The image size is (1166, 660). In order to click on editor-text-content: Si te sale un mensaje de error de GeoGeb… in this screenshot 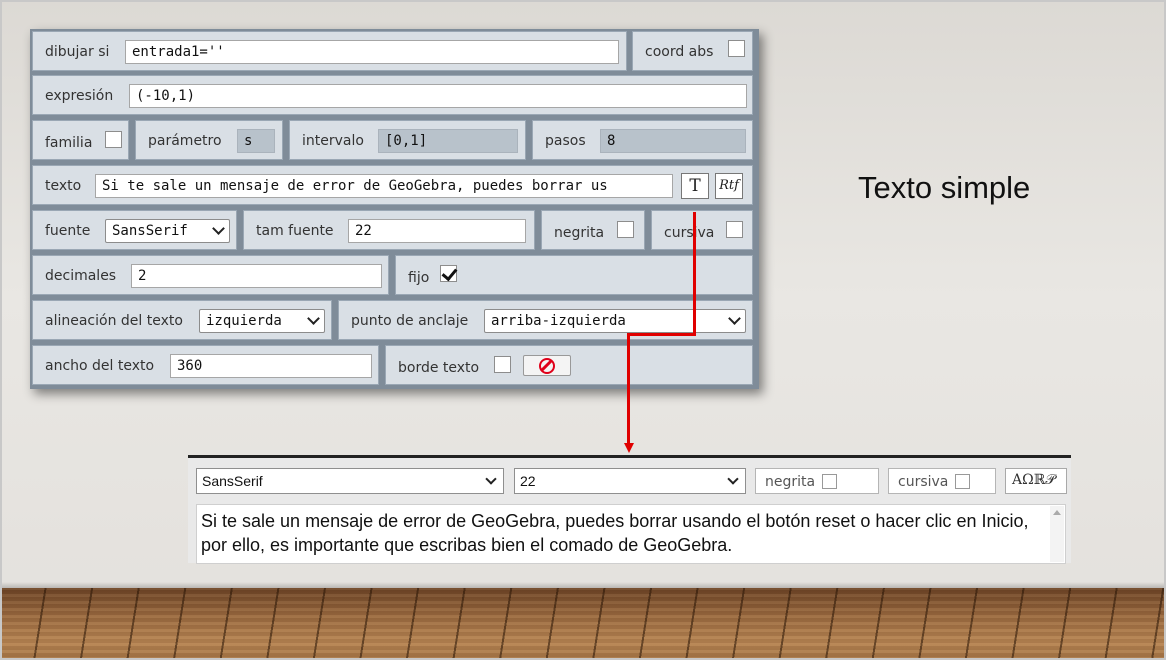, I will do `click(615, 533)`.